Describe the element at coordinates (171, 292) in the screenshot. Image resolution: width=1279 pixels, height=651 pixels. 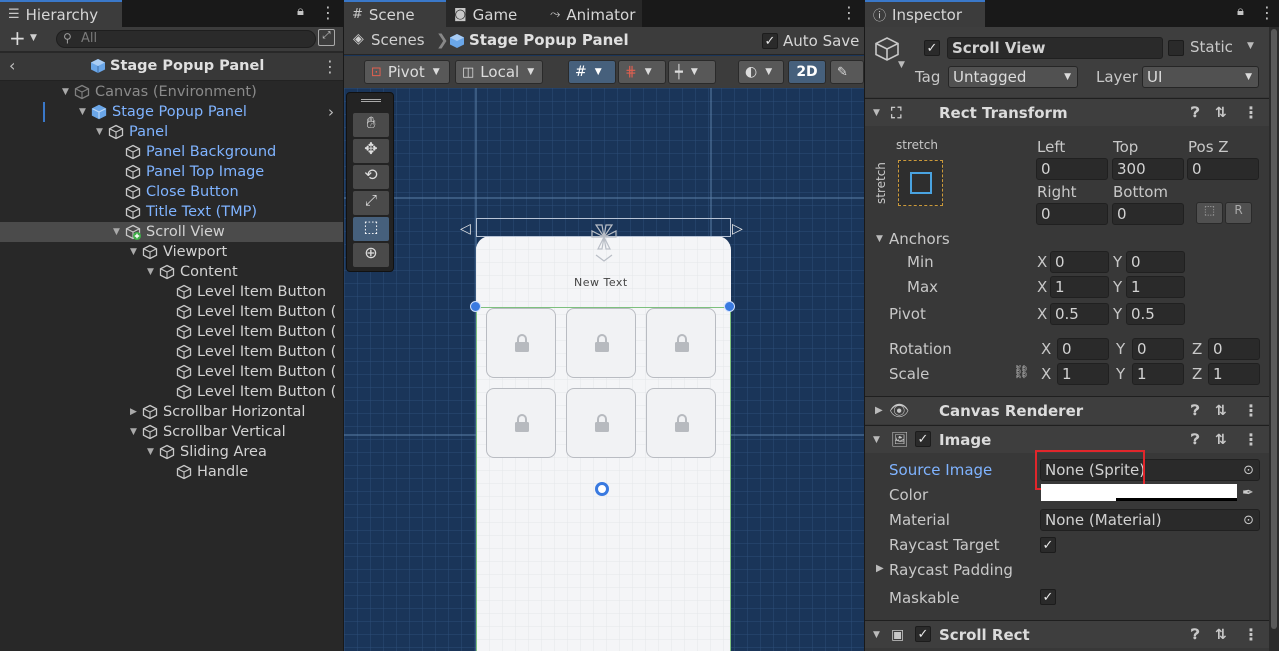
I see `hierarchy-row: Level Item Button` at that location.